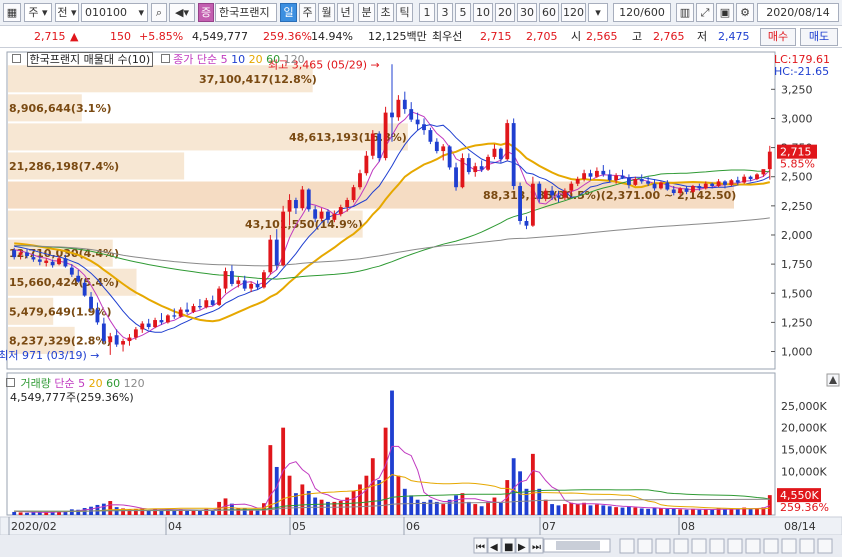 This screenshot has height=558, width=842. I want to click on sell-button: 매도, so click(819, 37).